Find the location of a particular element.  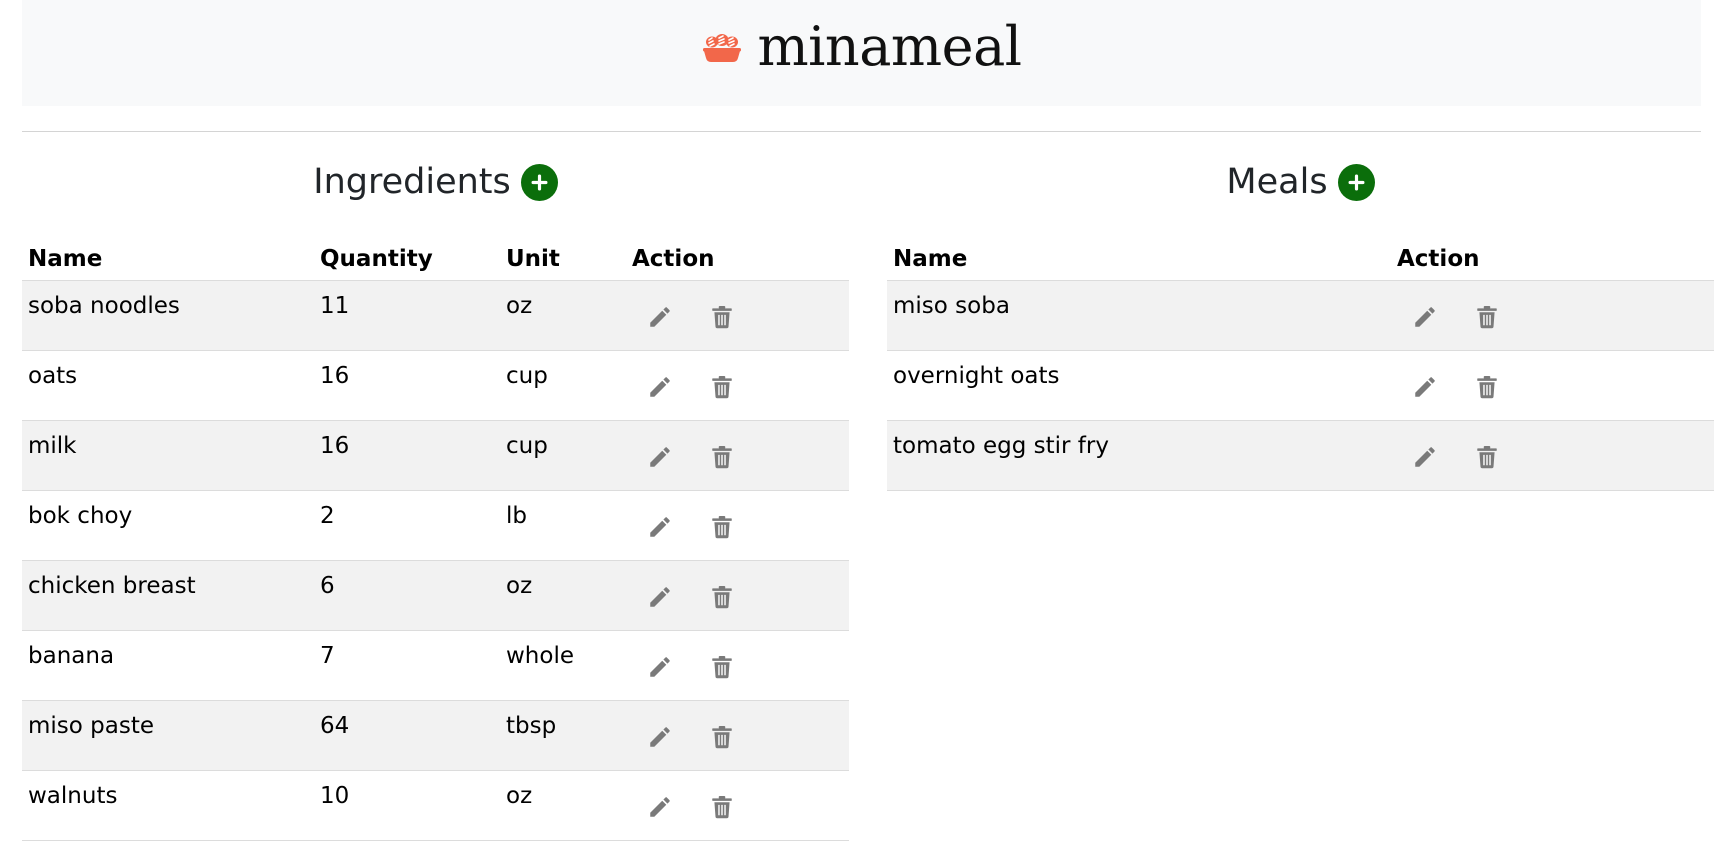

ingredient-row: chicken breast 6 oz is located at coordinates (435, 595).